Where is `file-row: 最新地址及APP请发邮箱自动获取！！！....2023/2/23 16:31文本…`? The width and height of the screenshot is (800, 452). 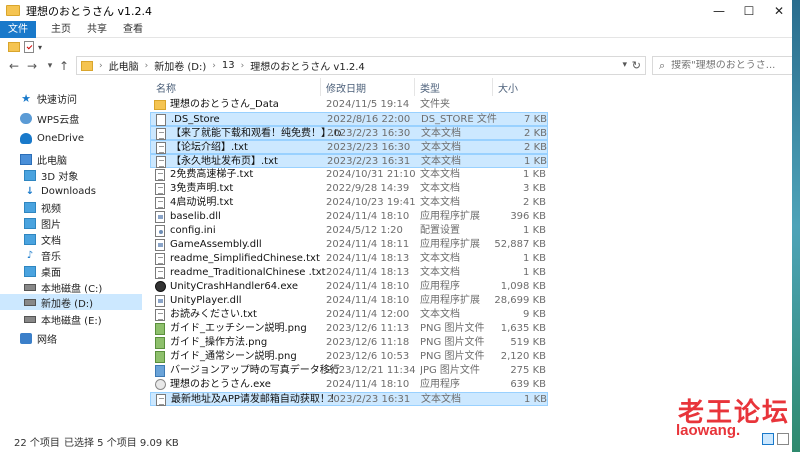
file-row: 最新地址及APP请发邮箱自动获取！！！....2023/2/23 16:31文本… is located at coordinates (349, 399).